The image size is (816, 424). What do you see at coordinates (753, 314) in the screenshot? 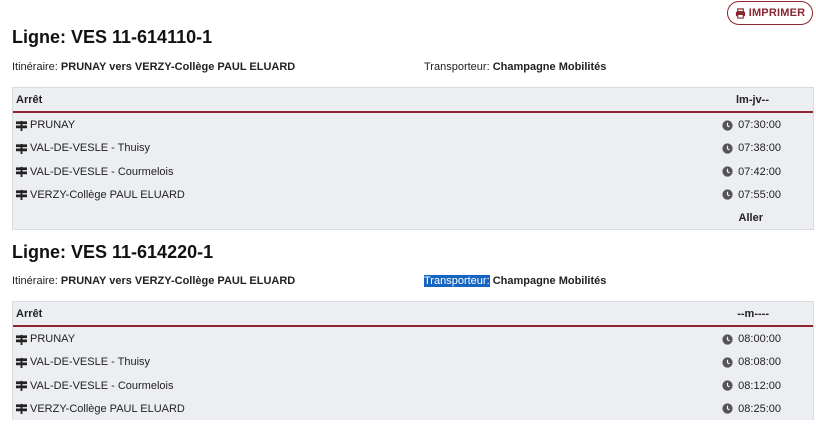
I see `column-header-days: --m----` at bounding box center [753, 314].